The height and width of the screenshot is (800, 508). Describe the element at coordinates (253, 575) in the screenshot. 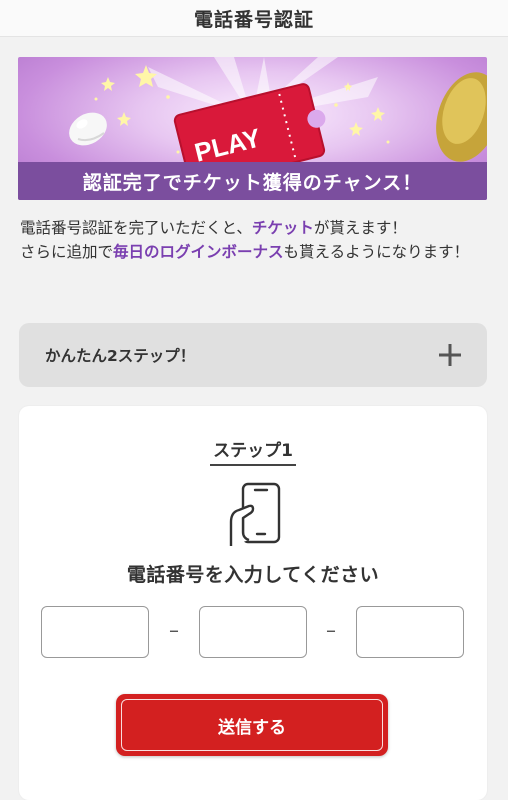

I see `phone-prompt: 電話番号を入力してください` at that location.